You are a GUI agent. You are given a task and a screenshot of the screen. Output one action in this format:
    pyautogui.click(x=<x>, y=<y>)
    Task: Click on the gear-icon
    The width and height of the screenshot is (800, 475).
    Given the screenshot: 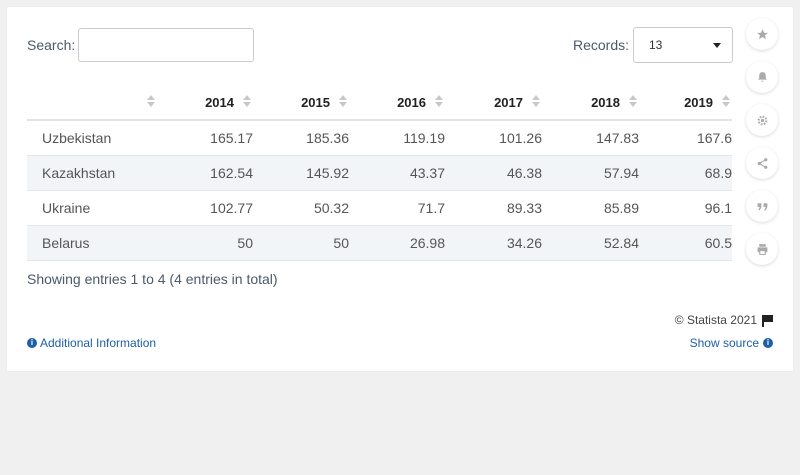 What is the action you would take?
    pyautogui.click(x=762, y=120)
    